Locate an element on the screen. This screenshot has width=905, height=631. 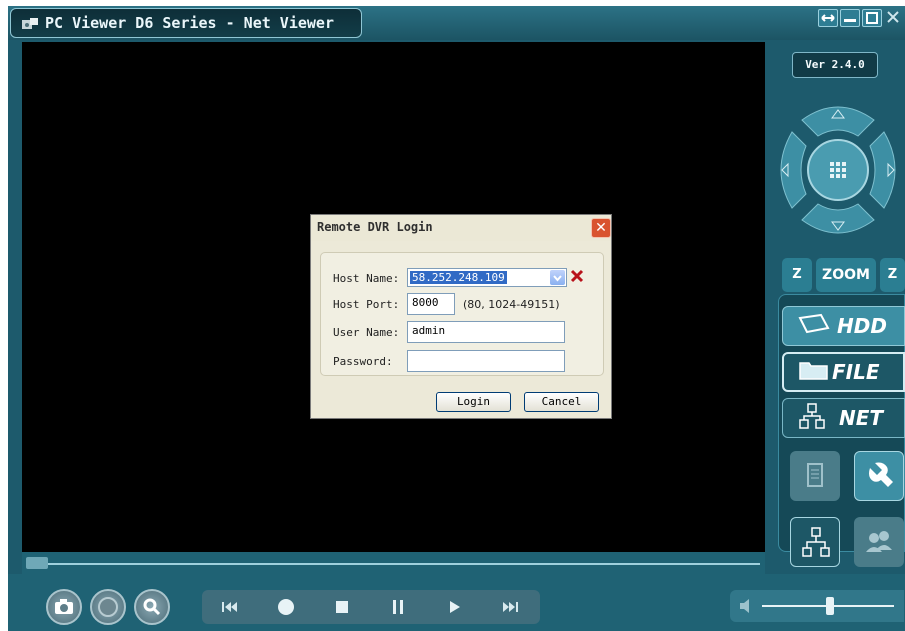
transport-bar is located at coordinates (371, 607).